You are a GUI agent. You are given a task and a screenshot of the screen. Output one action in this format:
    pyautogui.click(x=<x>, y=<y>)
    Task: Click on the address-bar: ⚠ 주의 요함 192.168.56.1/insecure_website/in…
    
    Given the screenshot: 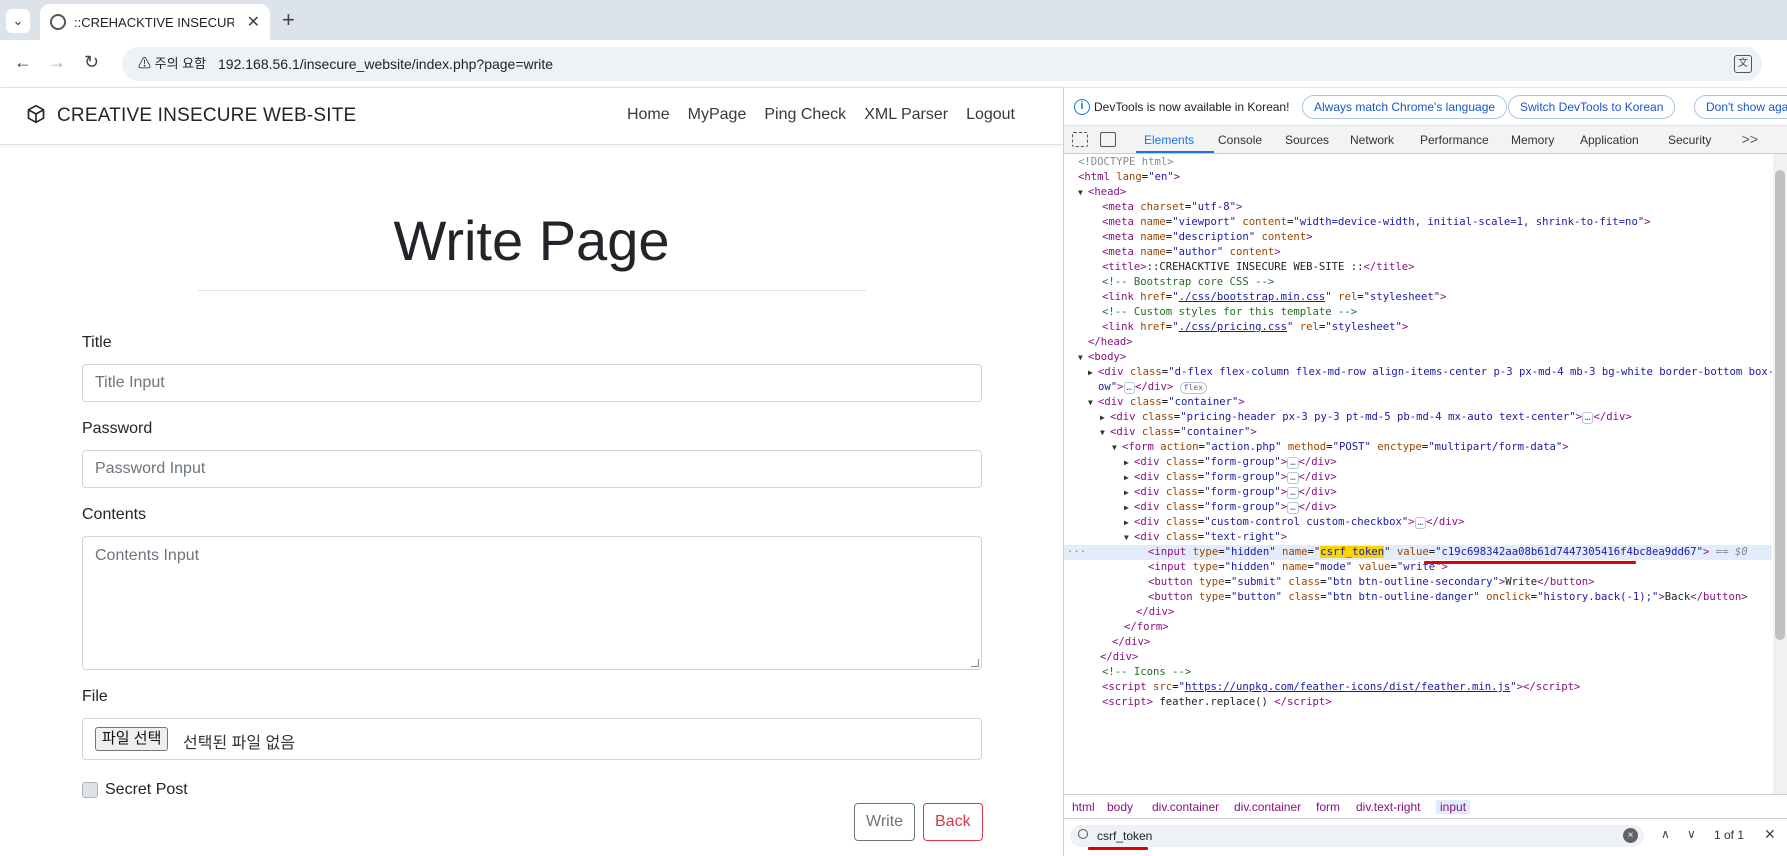 What is the action you would take?
    pyautogui.click(x=942, y=64)
    